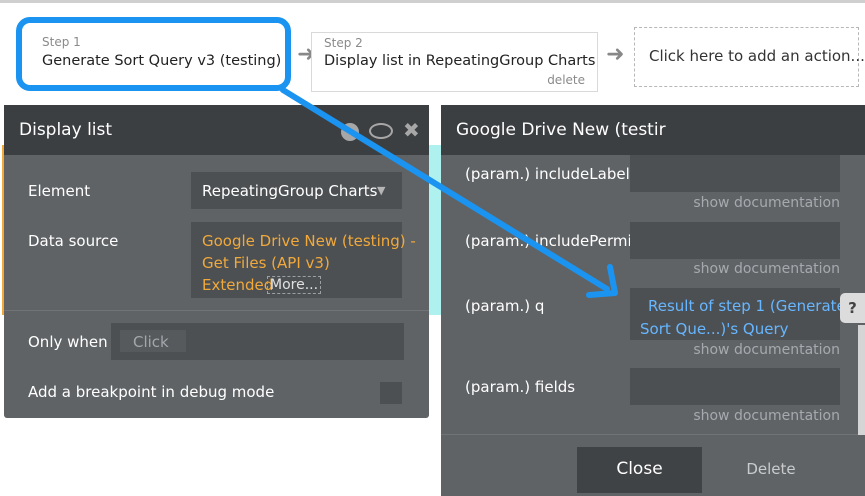 The image size is (865, 496). I want to click on param-q-value-line-1: Result of step 1 (Generate, so click(747, 306).